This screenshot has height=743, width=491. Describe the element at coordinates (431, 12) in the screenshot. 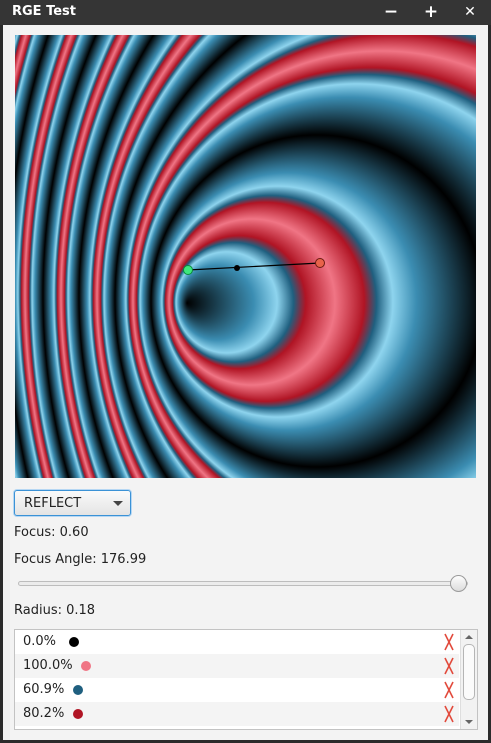

I see `maximize-icon: +` at that location.